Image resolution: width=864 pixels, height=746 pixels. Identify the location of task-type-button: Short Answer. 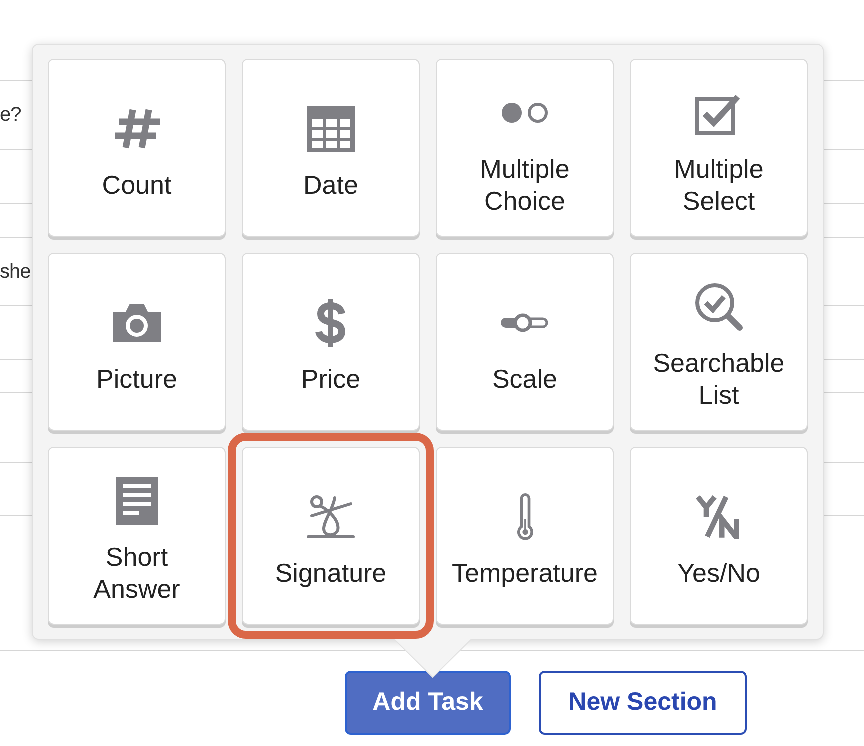
(137, 536).